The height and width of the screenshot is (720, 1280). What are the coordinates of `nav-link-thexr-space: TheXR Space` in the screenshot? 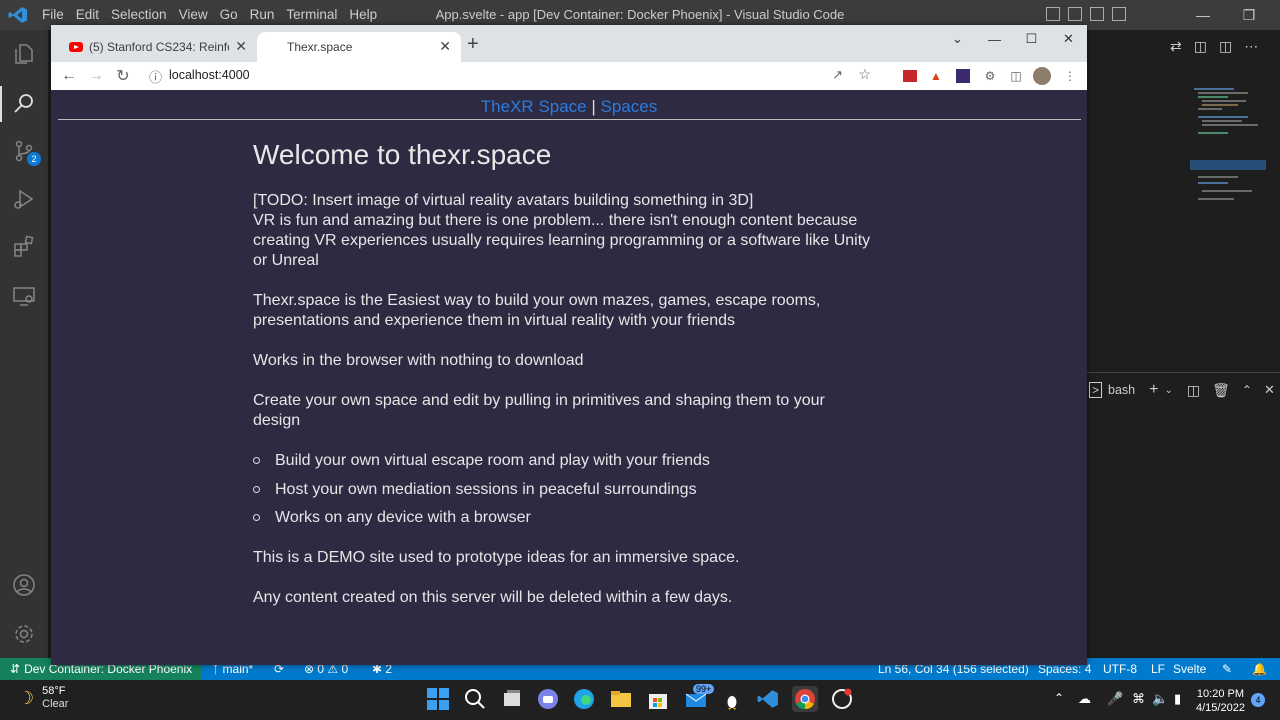 It's located at (534, 106).